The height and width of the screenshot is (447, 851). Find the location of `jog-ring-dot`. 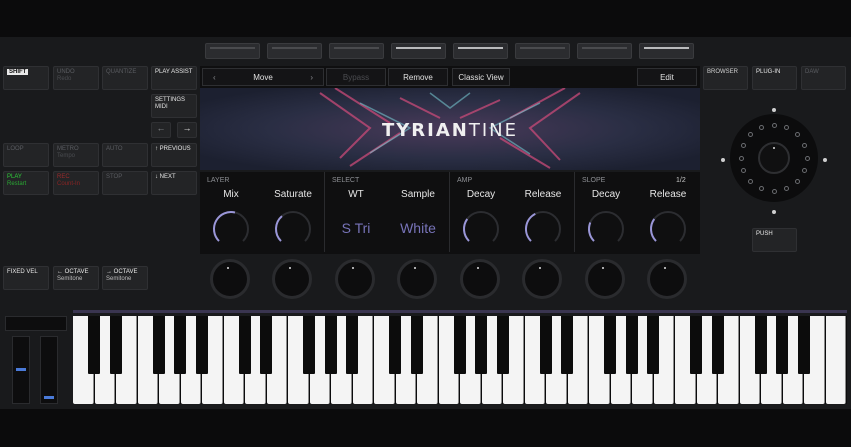

jog-ring-dot is located at coordinates (741, 158).